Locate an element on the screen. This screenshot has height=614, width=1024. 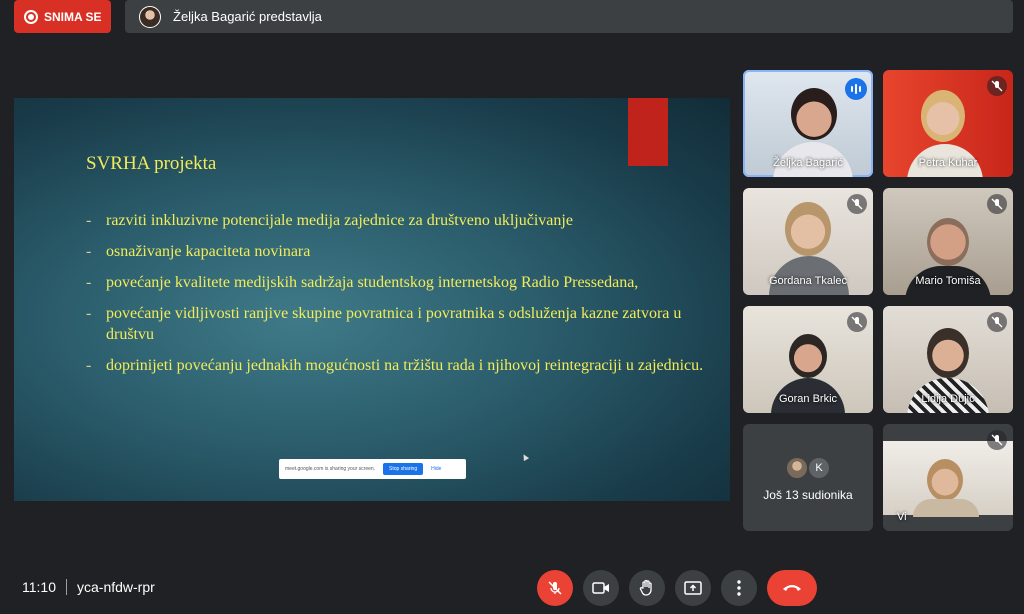
self-view-tile: Vi is located at coordinates (948, 477).